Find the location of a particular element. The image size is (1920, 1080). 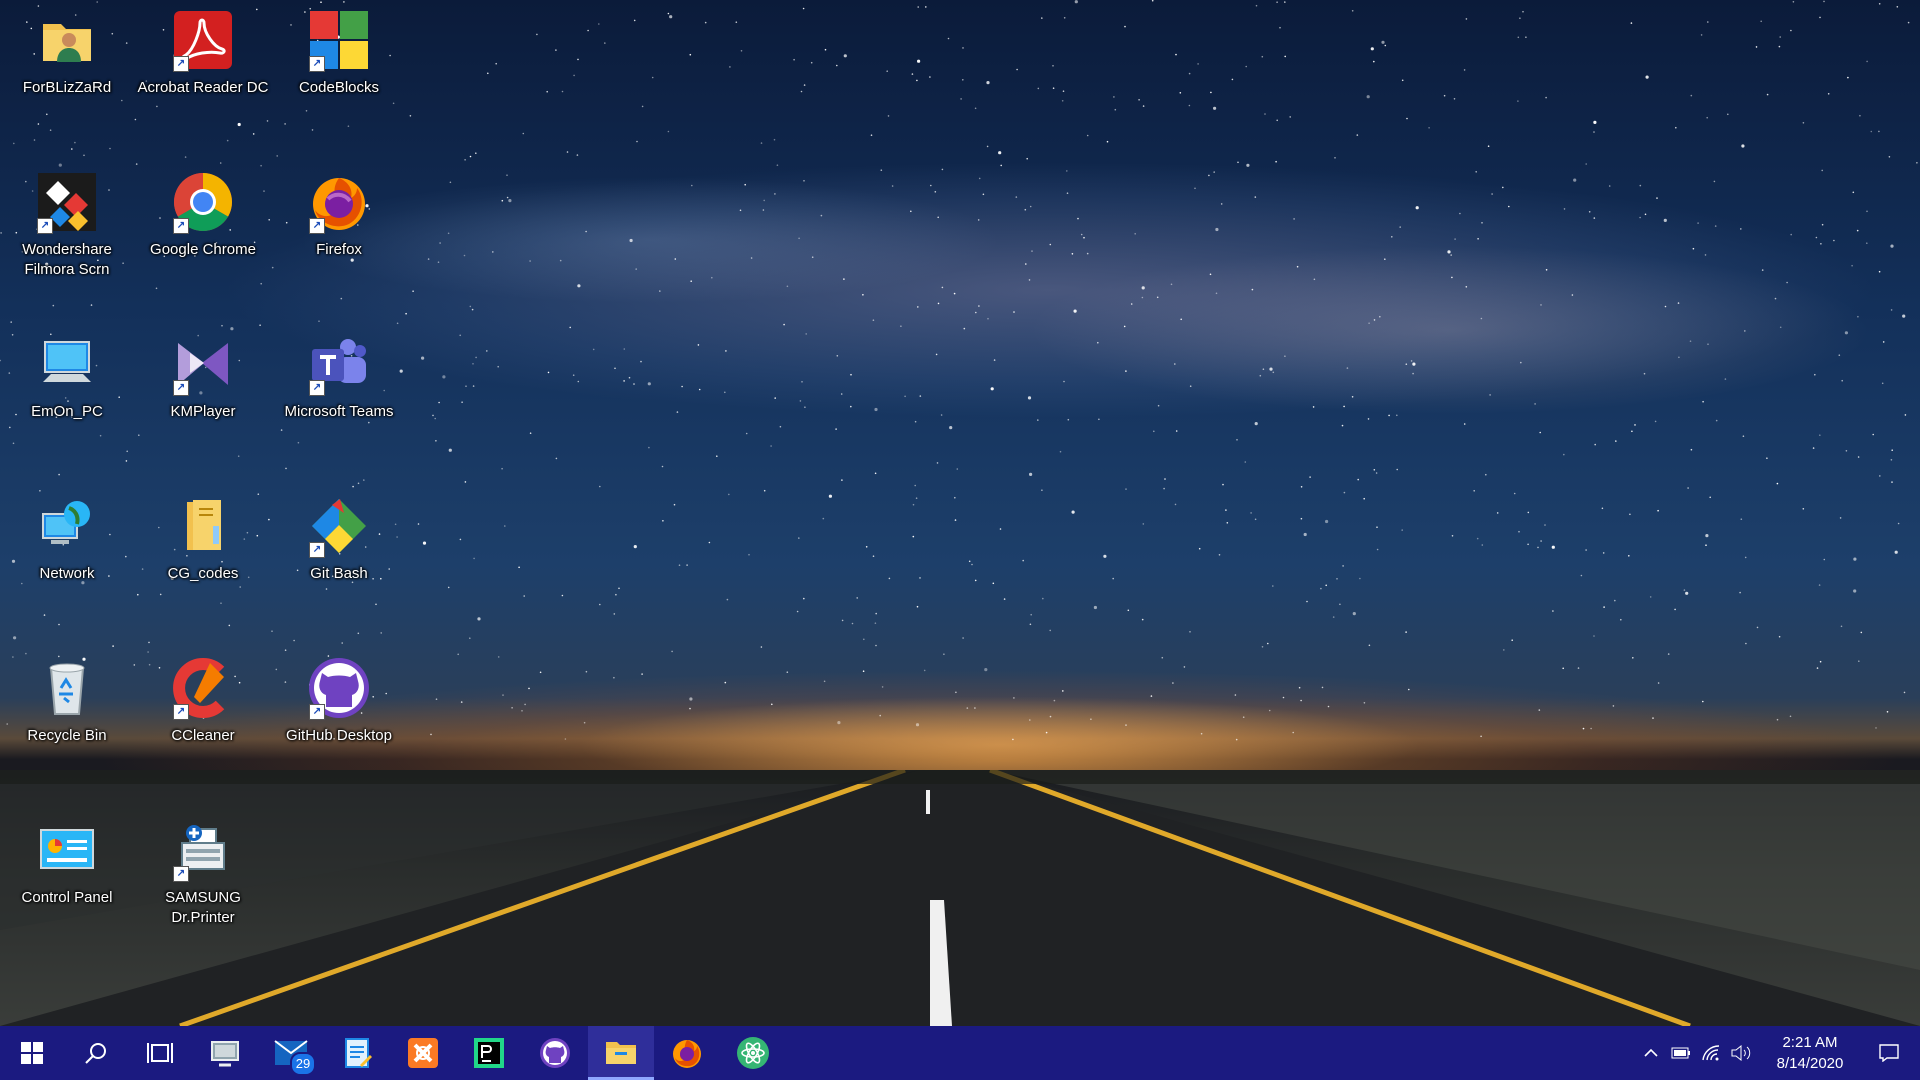

desktop-icon-cg-codes: CG_codes is located at coordinates (203, 563).